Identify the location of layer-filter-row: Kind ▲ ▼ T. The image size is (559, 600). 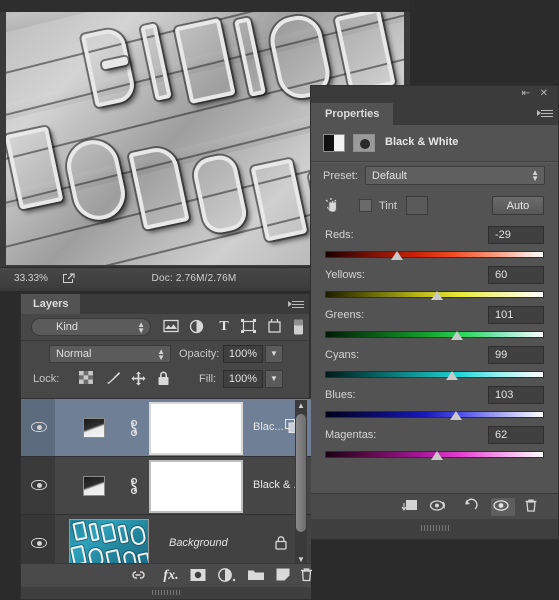
(165, 327).